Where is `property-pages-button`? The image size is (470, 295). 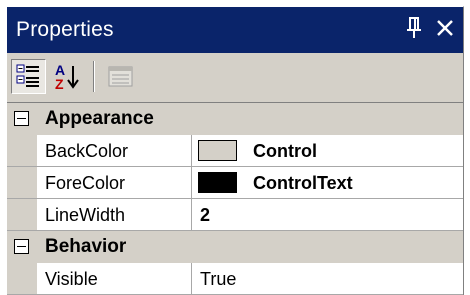 property-pages-button is located at coordinates (120, 76).